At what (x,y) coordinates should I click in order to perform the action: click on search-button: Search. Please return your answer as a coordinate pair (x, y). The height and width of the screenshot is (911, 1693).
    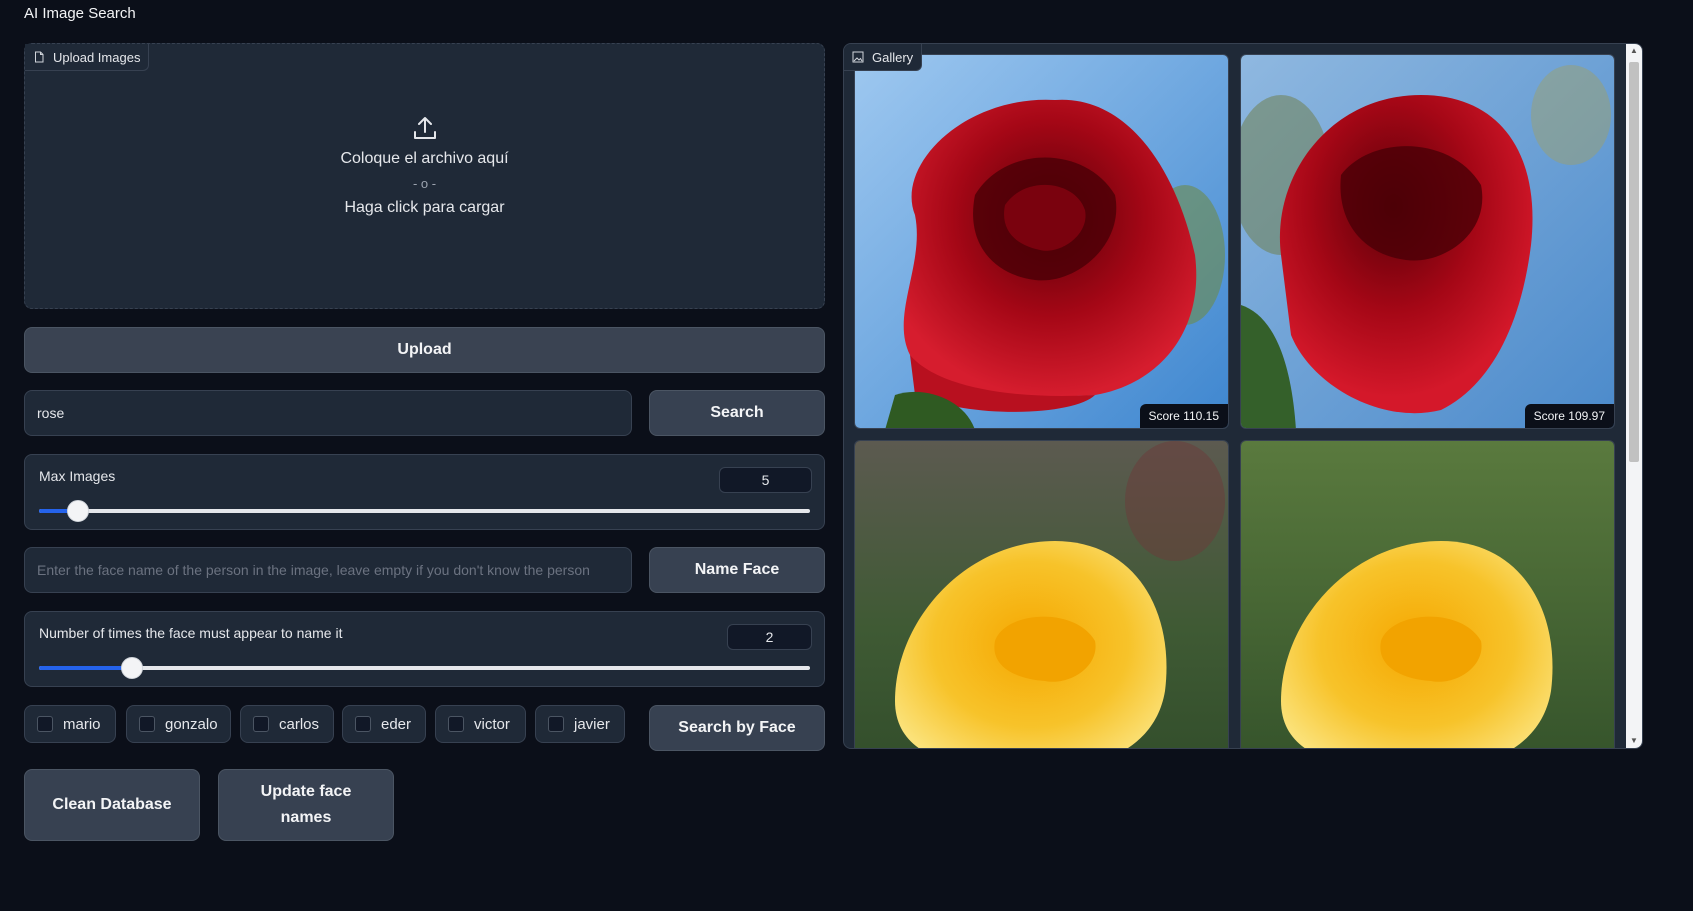
    Looking at the image, I should click on (737, 413).